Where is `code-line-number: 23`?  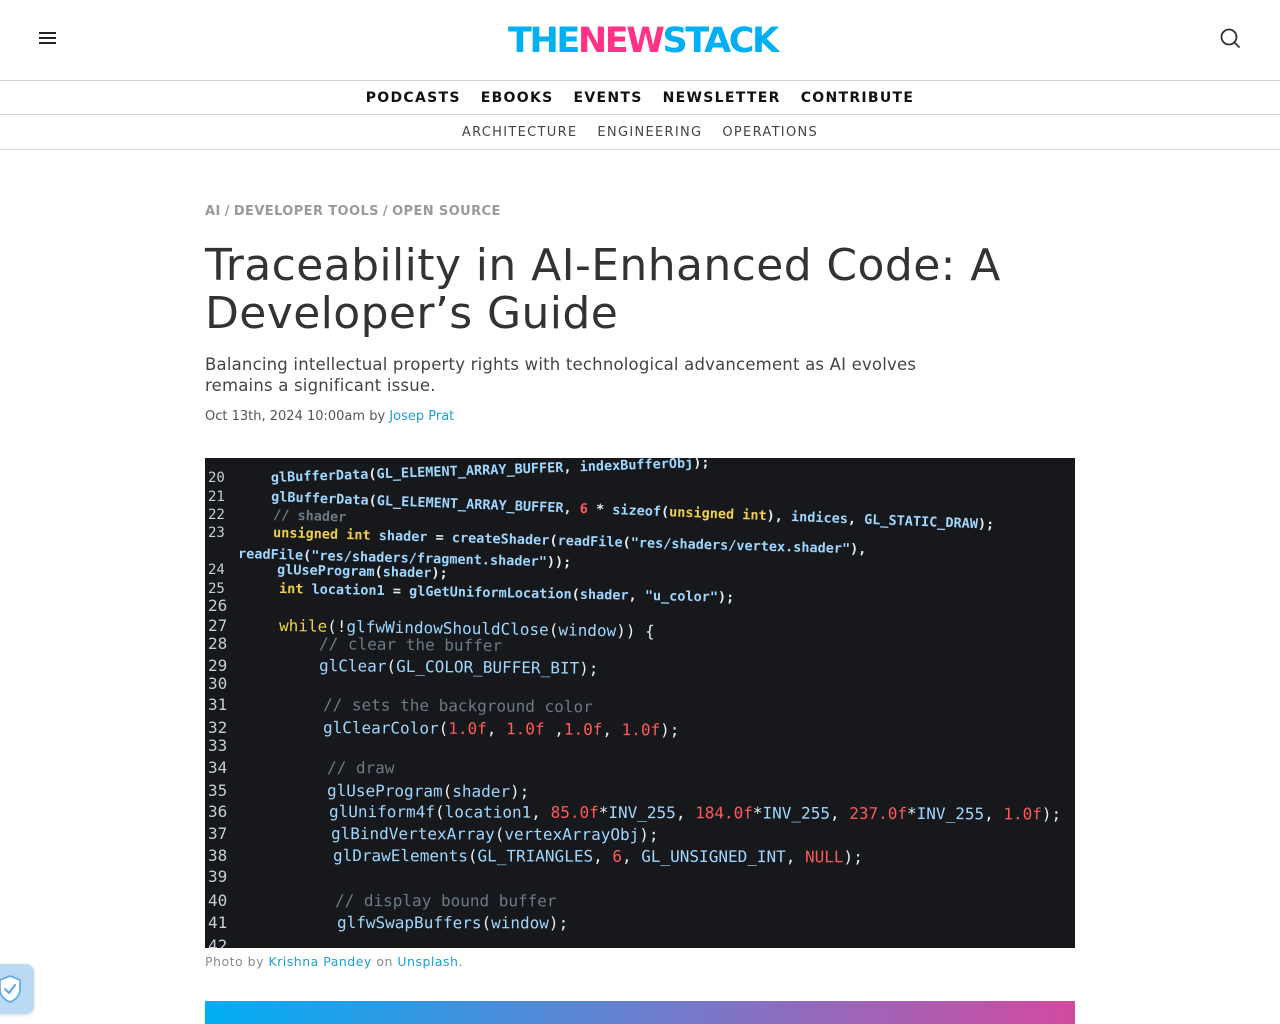
code-line-number: 23 is located at coordinates (216, 533).